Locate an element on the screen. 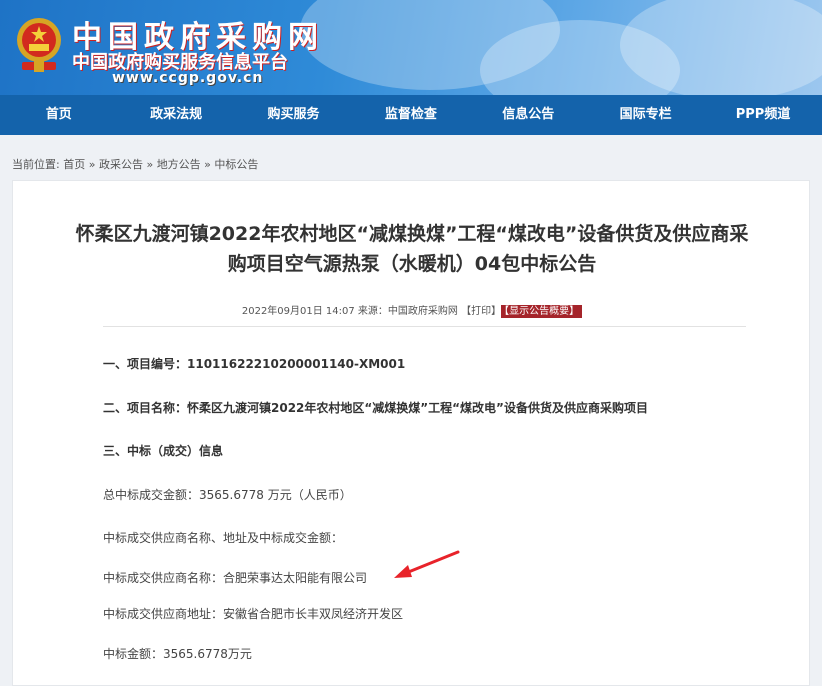  supplier-header: 中标成交供应商名称、地址及中标成交金额： is located at coordinates (223, 538).